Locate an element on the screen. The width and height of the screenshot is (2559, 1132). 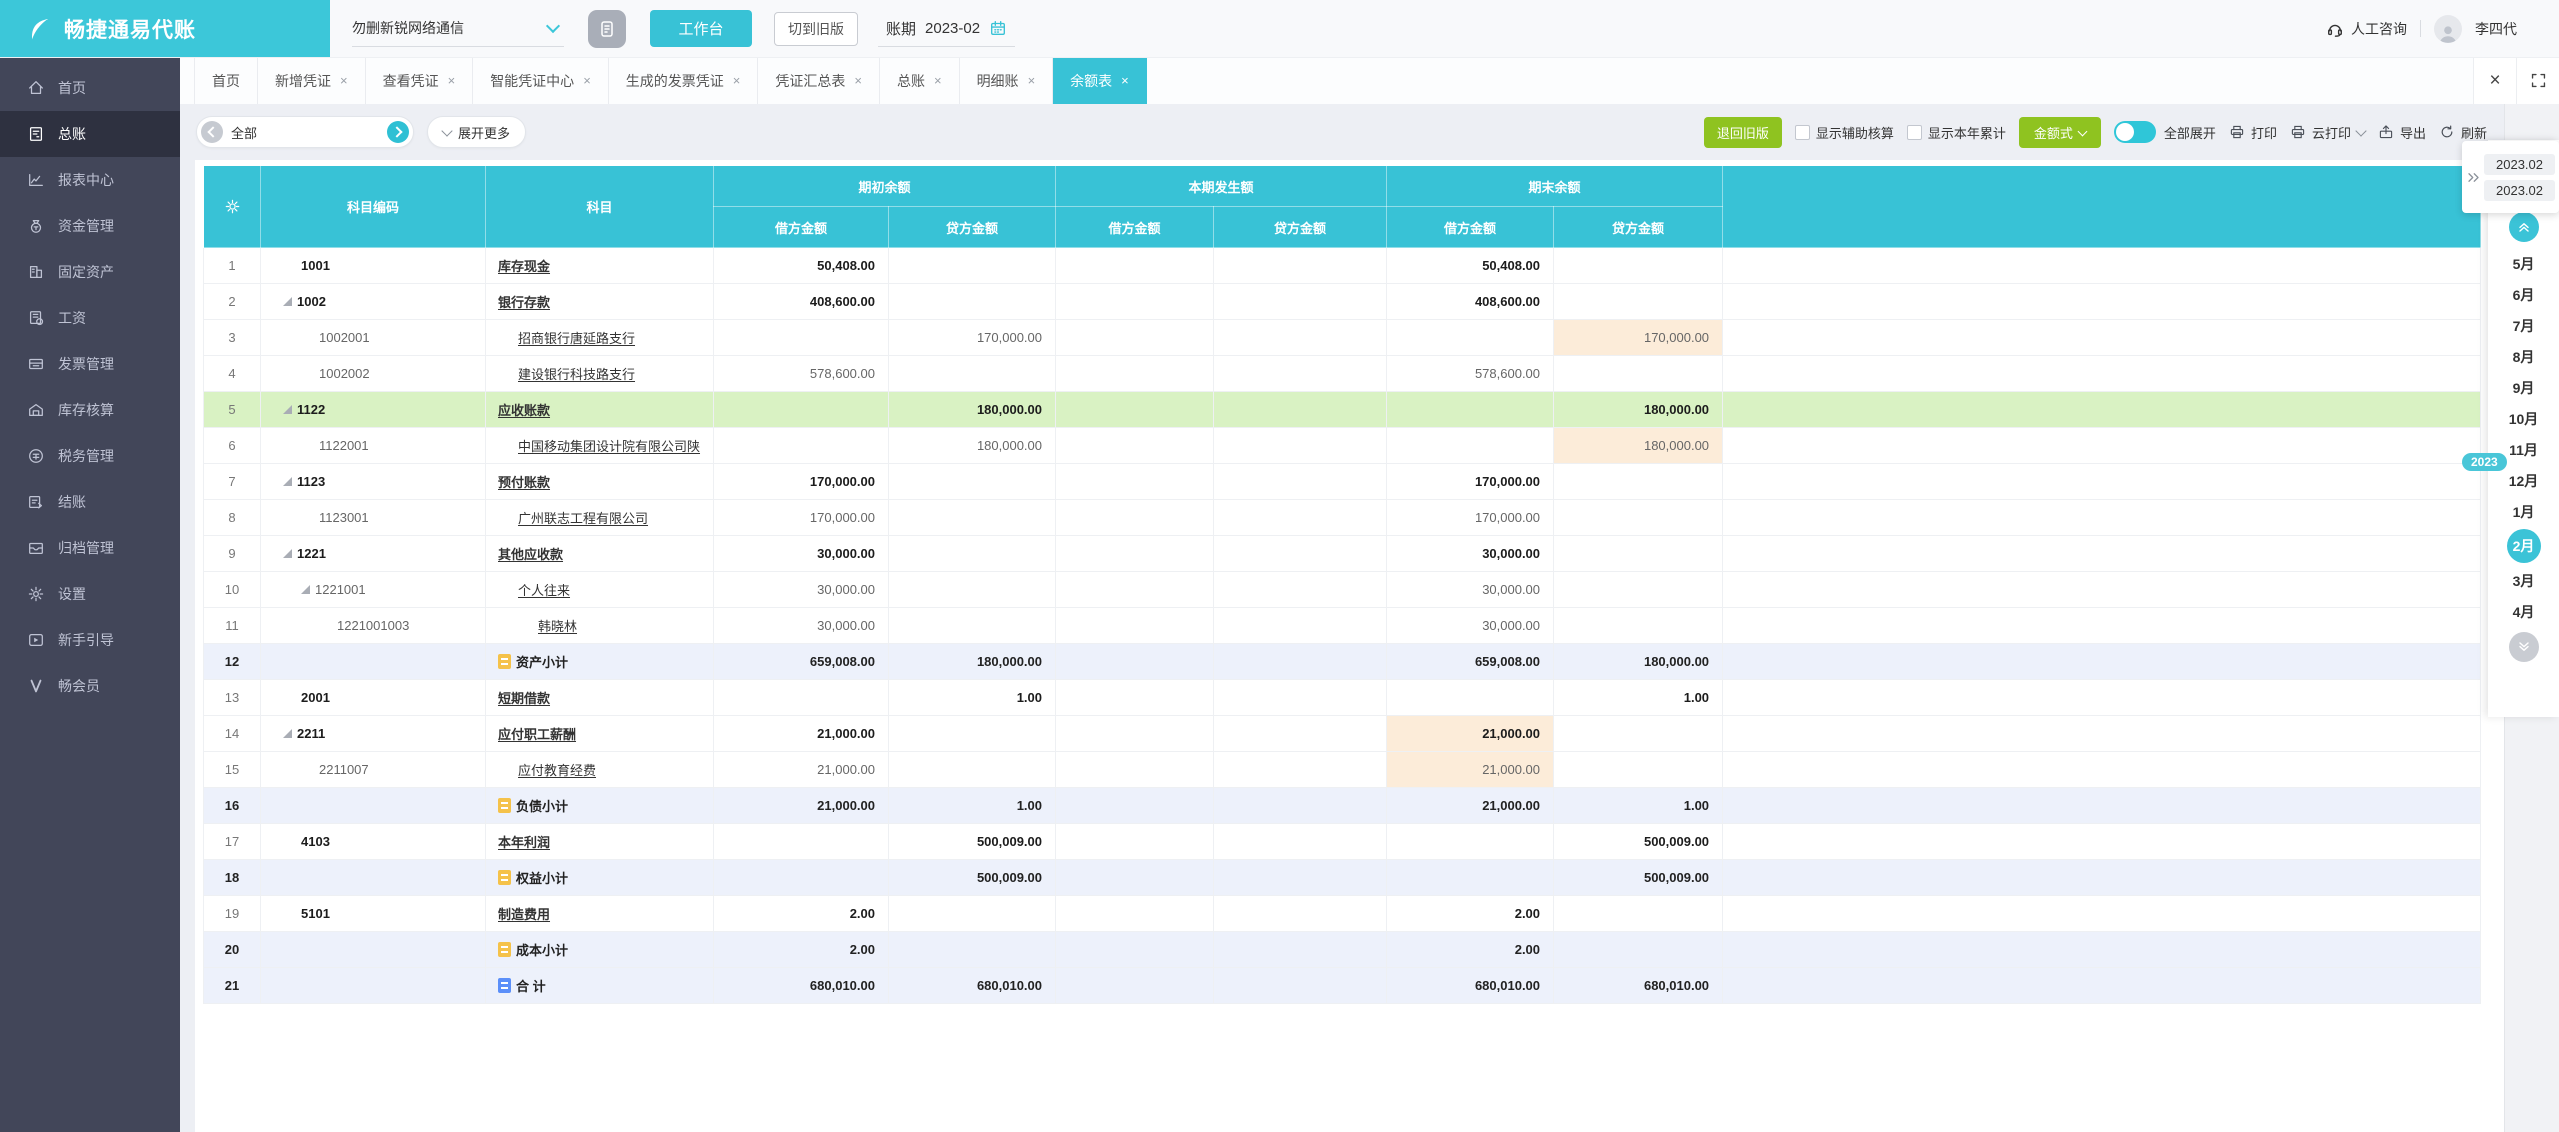
table-row: 15 2211007 应付教育经费 21,000.00 21,000.00 is located at coordinates (1342, 769).